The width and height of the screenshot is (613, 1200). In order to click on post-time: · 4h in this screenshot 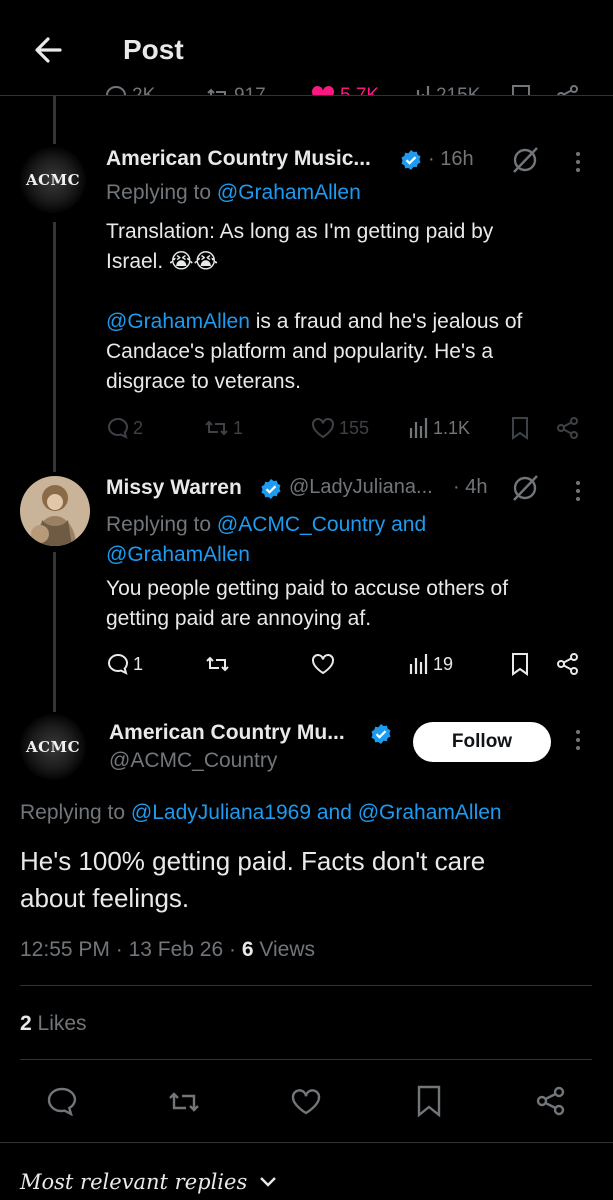, I will do `click(470, 487)`.